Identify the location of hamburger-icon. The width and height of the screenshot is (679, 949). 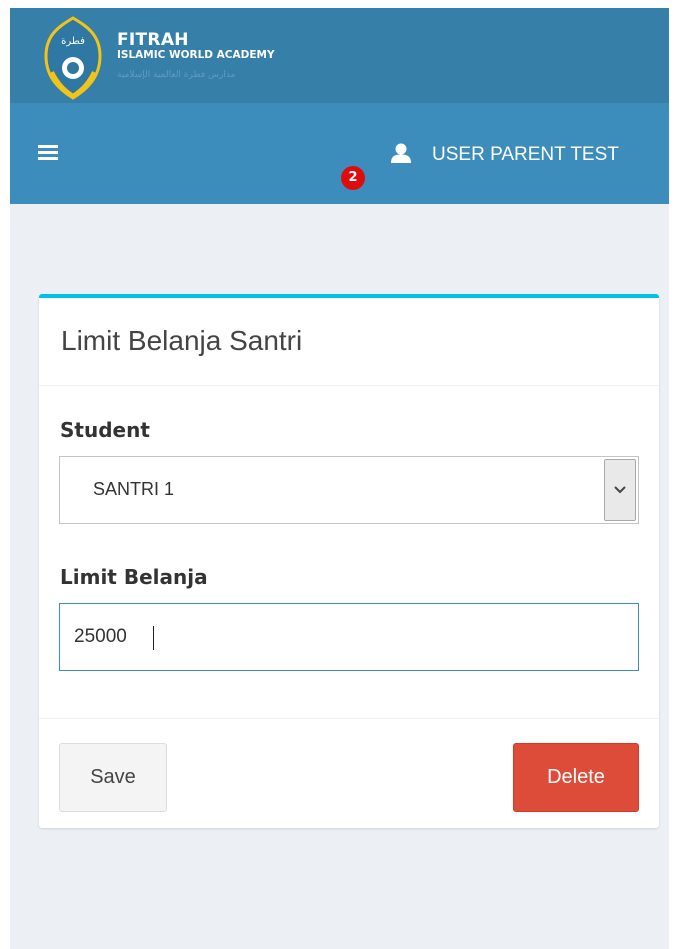
(48, 153).